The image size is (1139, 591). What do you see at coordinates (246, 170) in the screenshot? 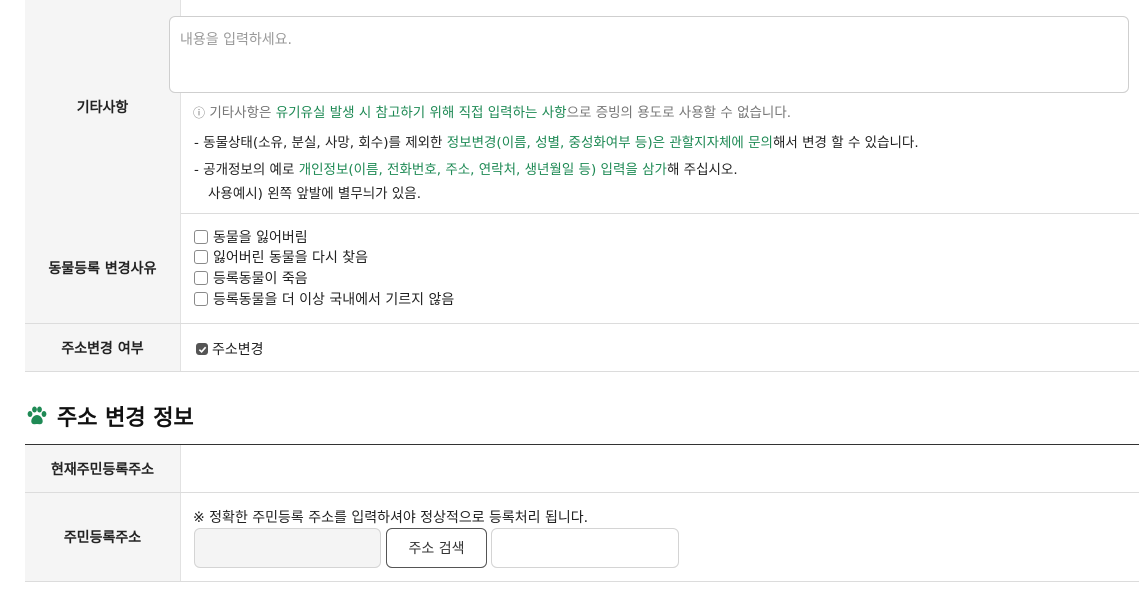
I see `note2-prefix: - 공개정보의 예로` at bounding box center [246, 170].